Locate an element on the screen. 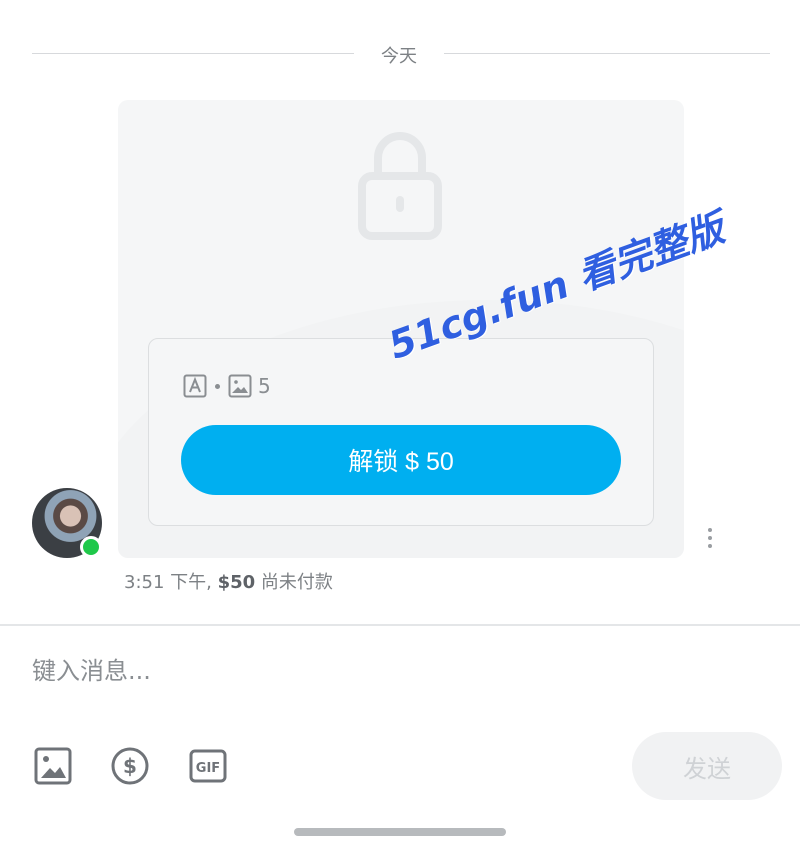 The width and height of the screenshot is (800, 847). online-status-indicator is located at coordinates (91, 547).